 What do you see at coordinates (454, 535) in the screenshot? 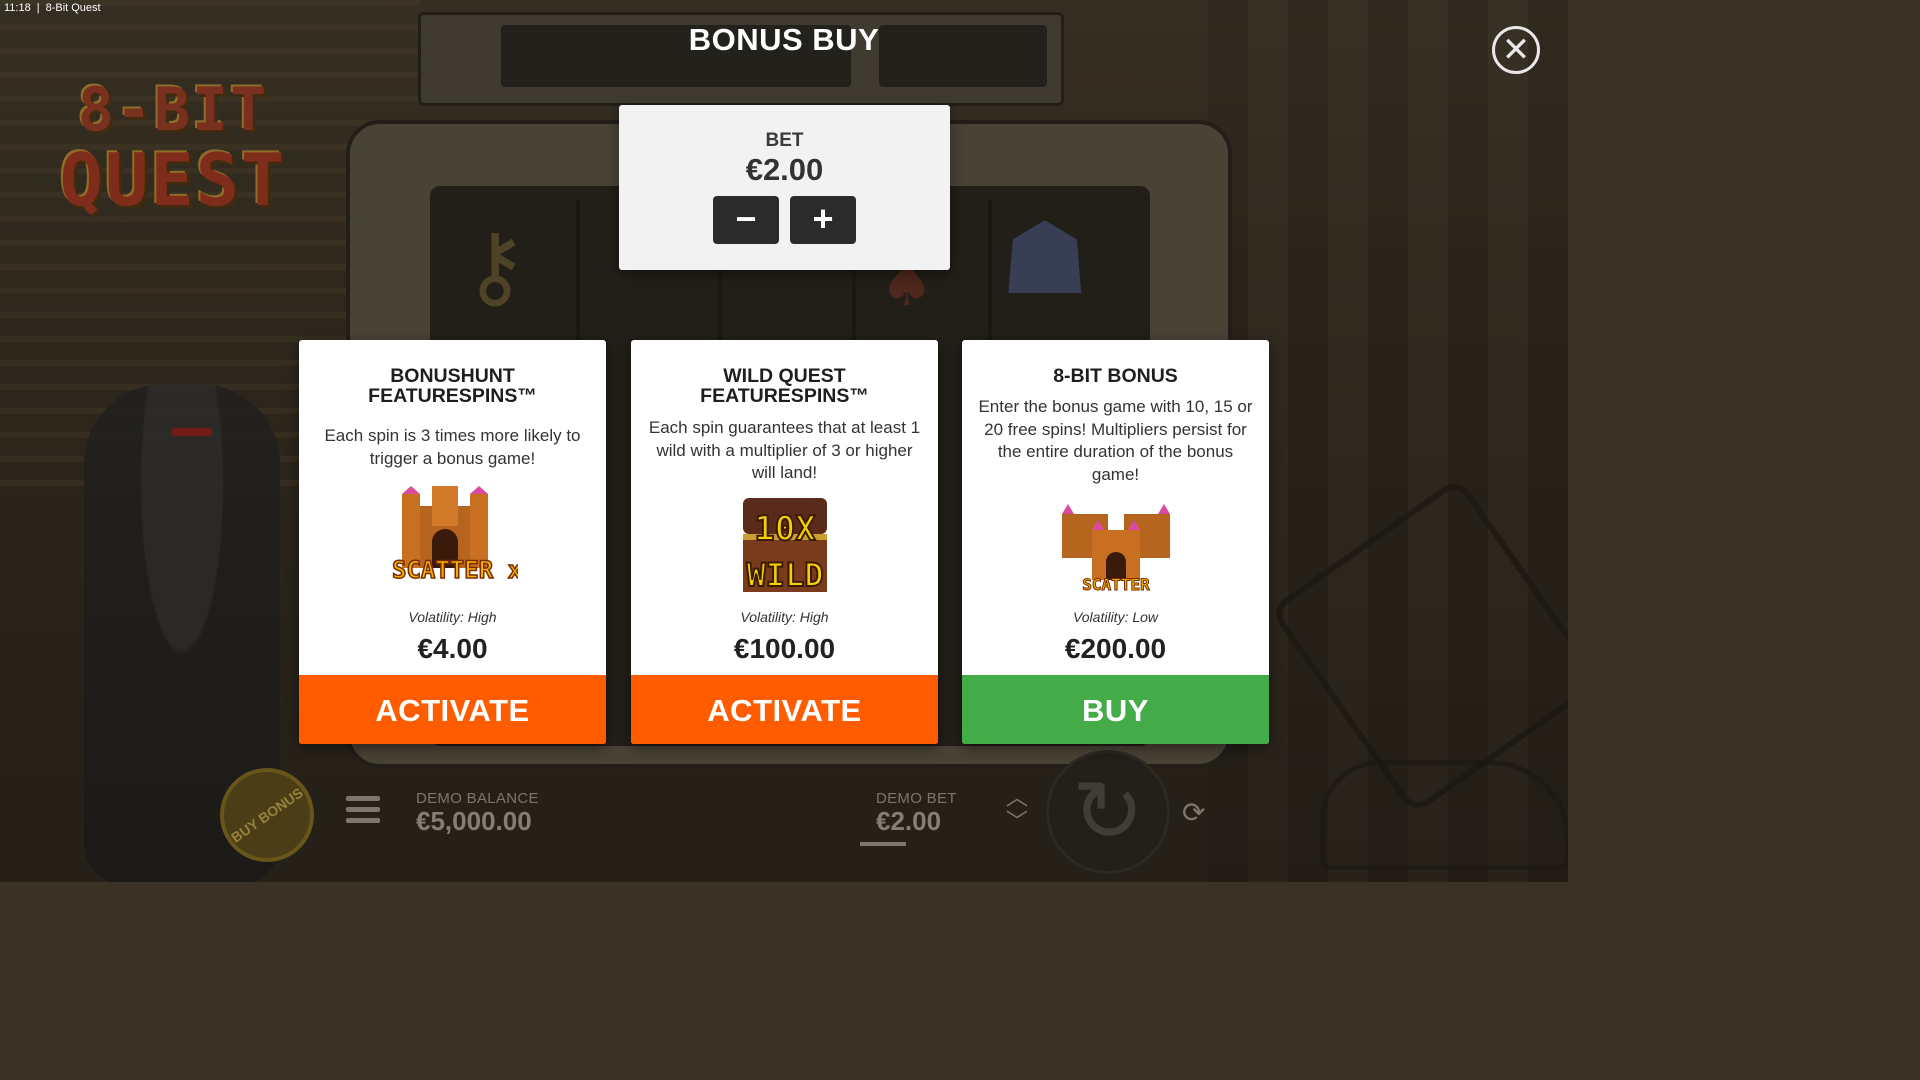
I see `scatter-x3-icon: SCATTER x3` at bounding box center [454, 535].